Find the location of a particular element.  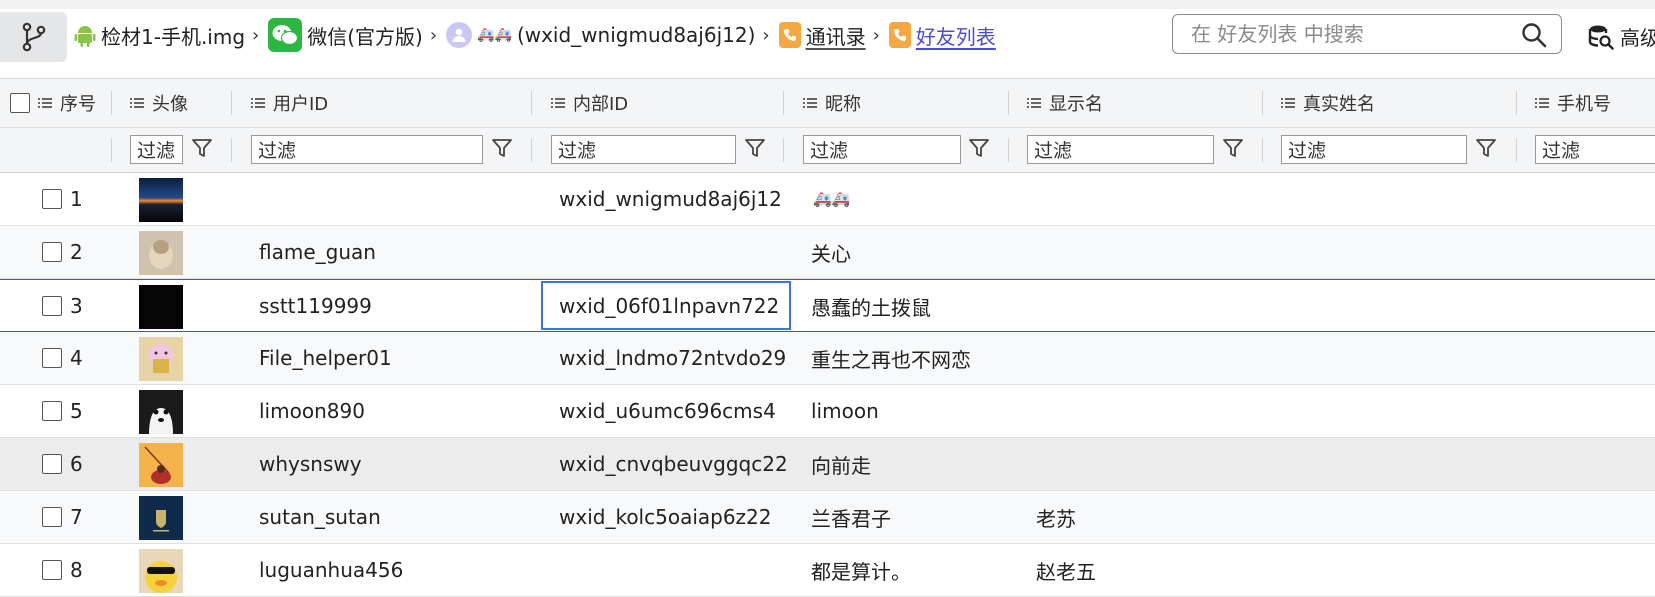

filter-input-user-id: 过滤 is located at coordinates (367, 149).